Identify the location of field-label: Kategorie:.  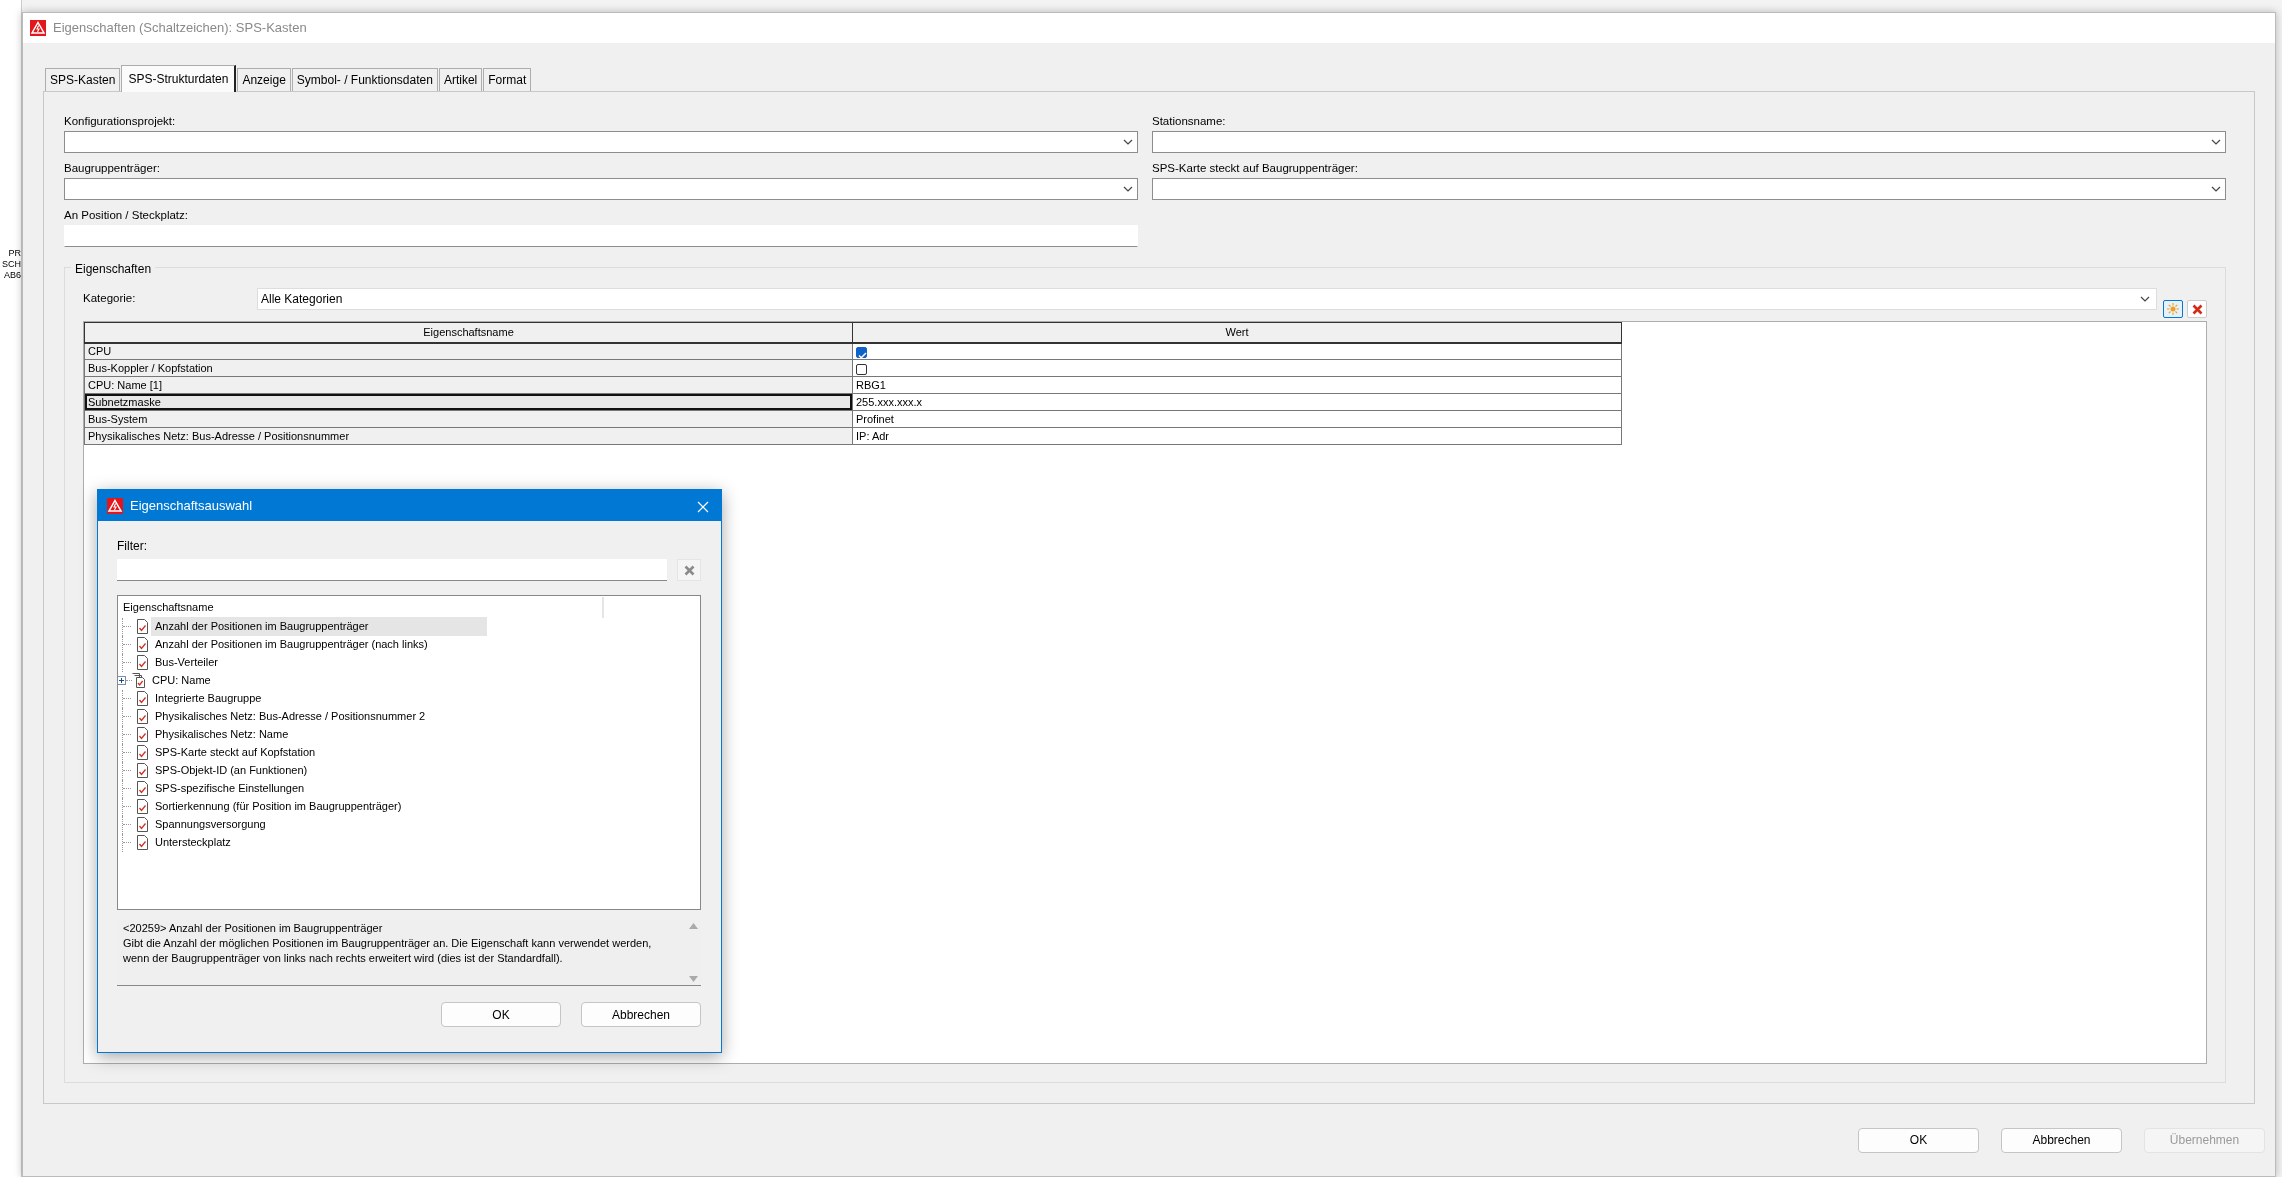
(110, 299).